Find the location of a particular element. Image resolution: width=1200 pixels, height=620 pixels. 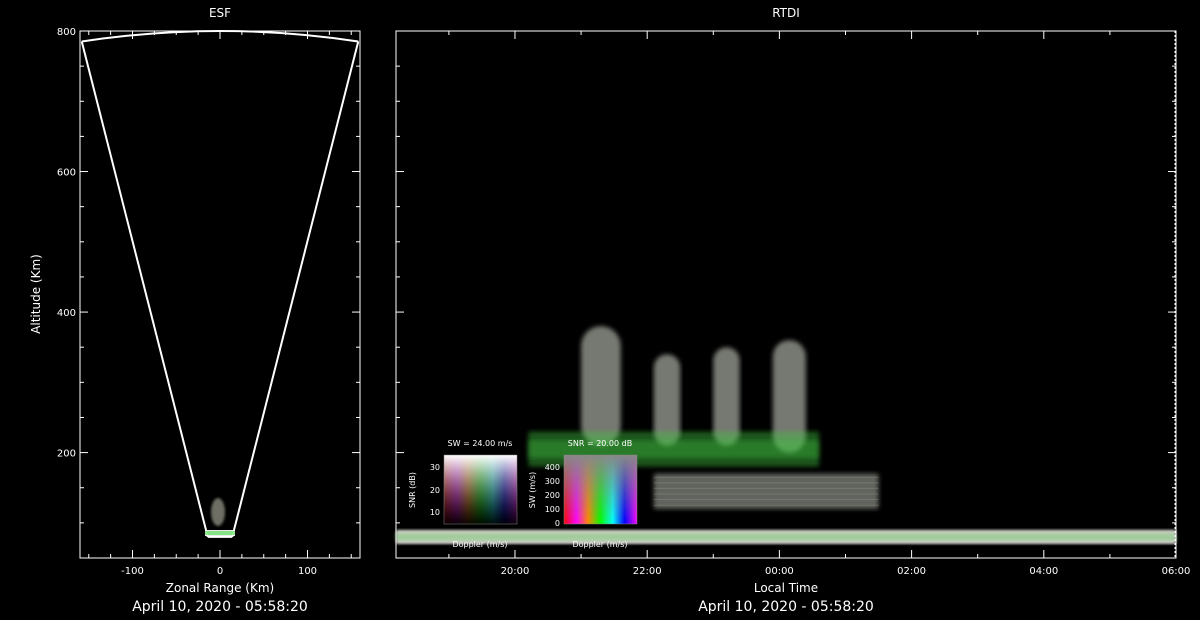

snr-legend-ytick: 300 is located at coordinates (552, 481).